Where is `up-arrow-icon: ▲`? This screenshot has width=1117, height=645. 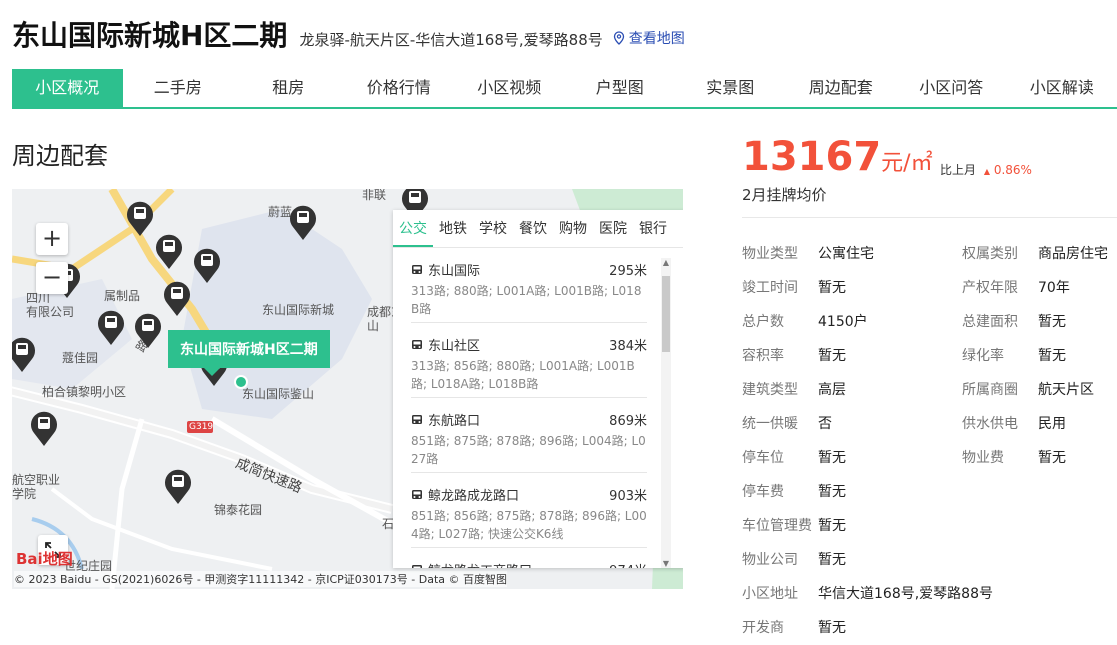 up-arrow-icon: ▲ is located at coordinates (987, 171).